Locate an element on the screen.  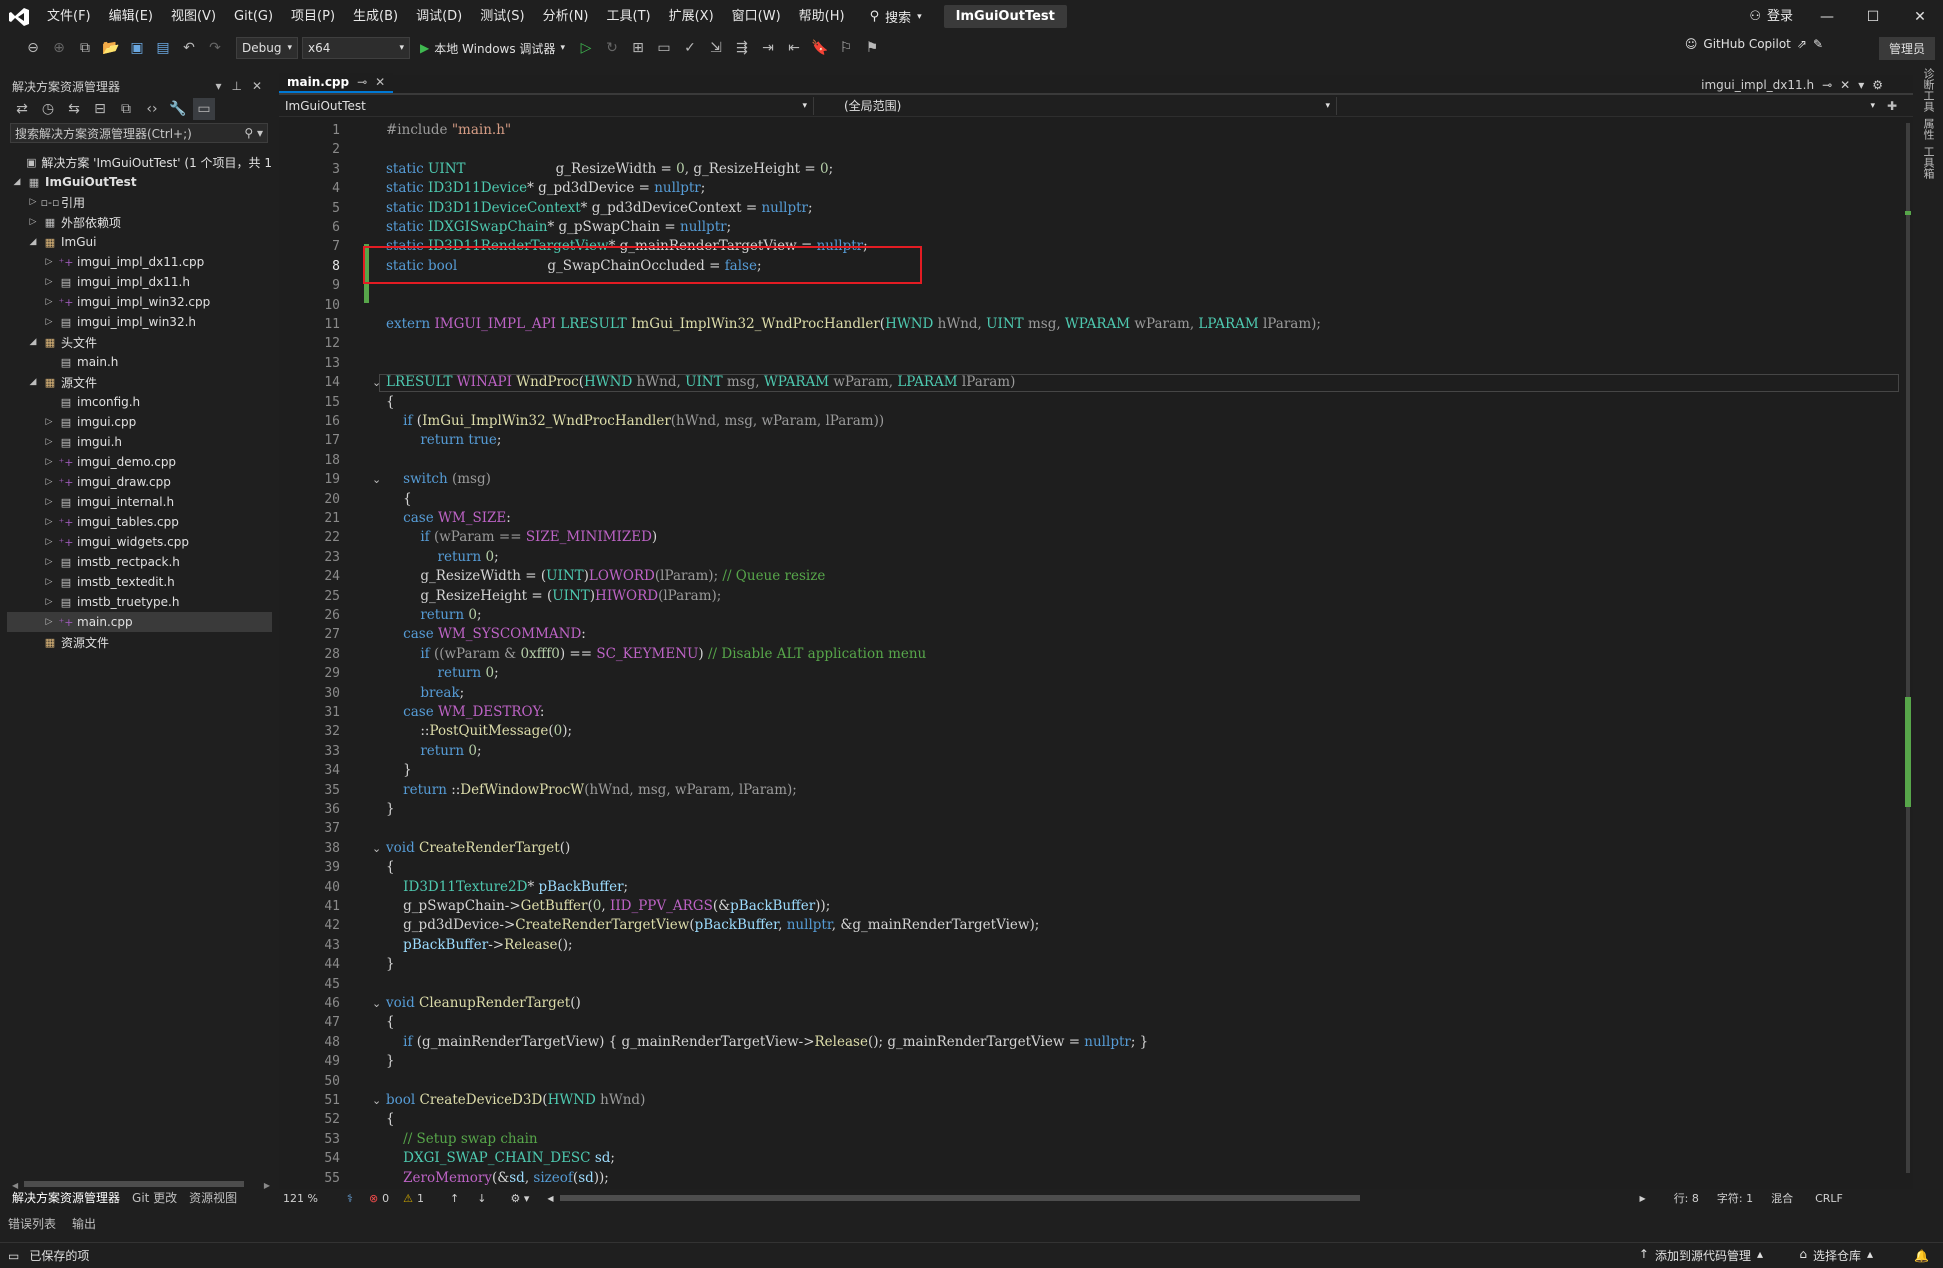
tree-item: ◢ ▦ 头文件 is located at coordinates (139, 342).